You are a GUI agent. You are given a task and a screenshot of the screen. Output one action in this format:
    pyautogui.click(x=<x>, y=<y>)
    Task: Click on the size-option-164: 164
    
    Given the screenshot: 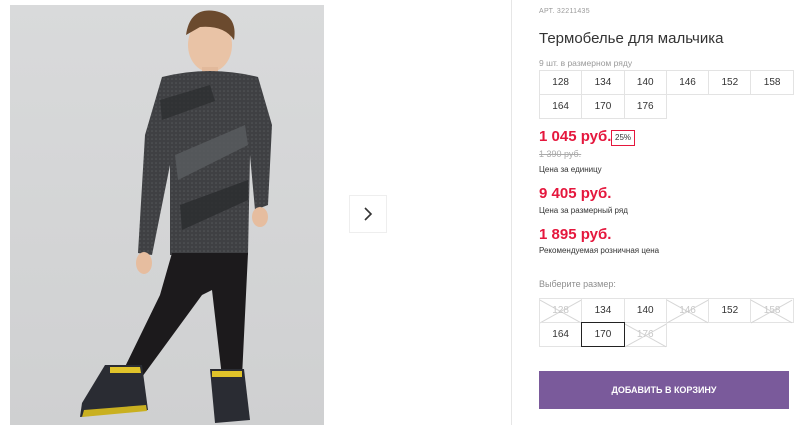 What is the action you would take?
    pyautogui.click(x=561, y=334)
    